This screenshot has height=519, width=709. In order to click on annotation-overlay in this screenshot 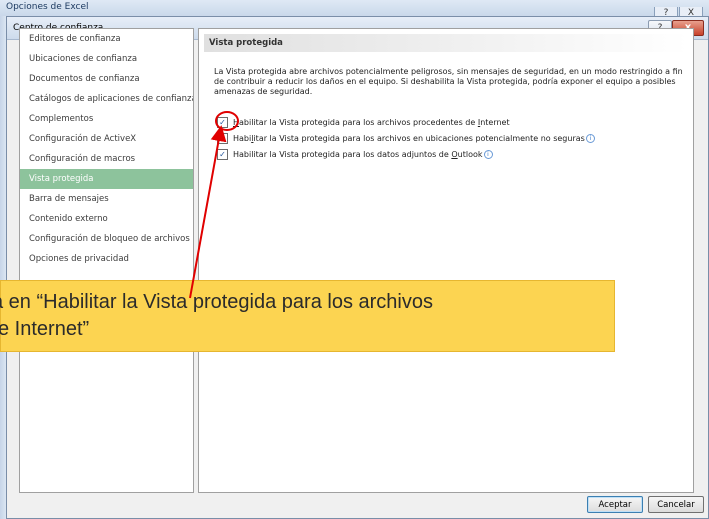, I will do `click(214, 205)`.